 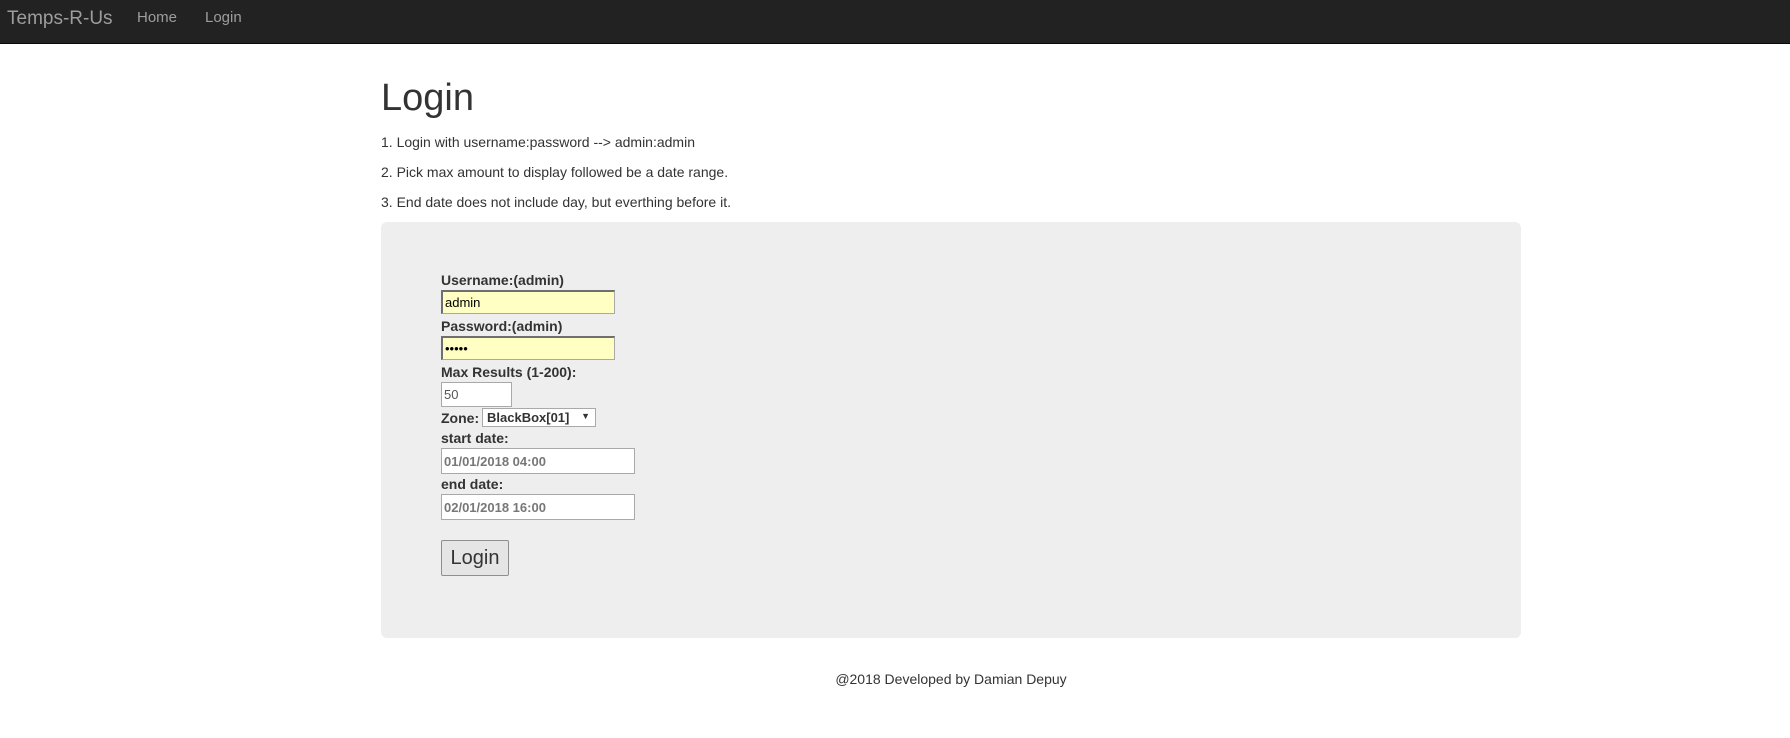 I want to click on end-date-input, so click(x=538, y=507).